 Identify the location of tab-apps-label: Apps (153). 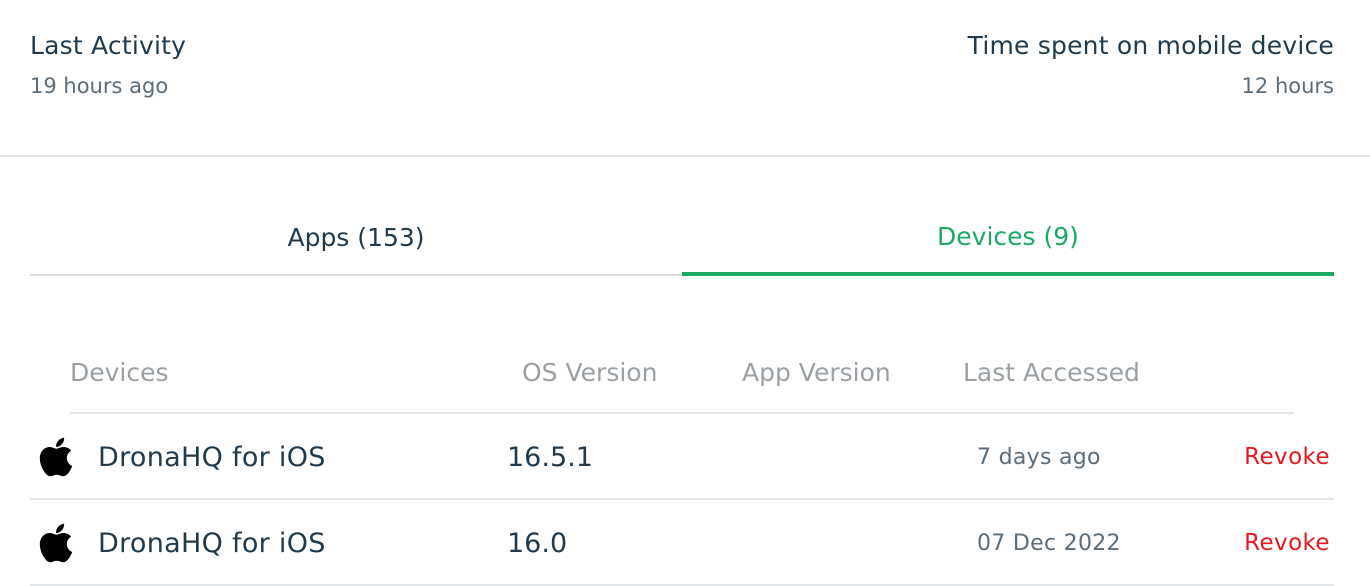
(356, 237).